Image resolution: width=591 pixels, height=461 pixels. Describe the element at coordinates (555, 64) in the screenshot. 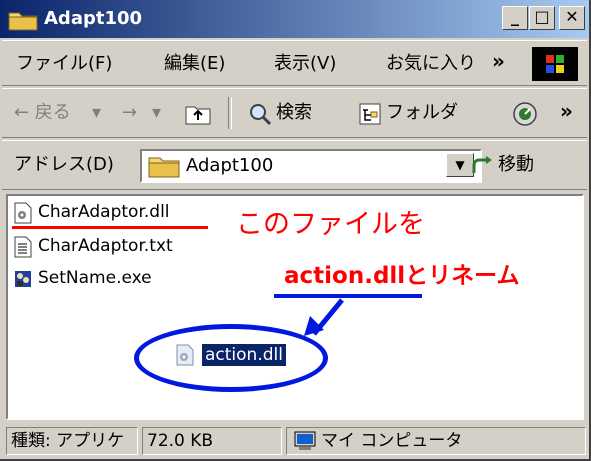

I see `windows-logo-icon` at that location.